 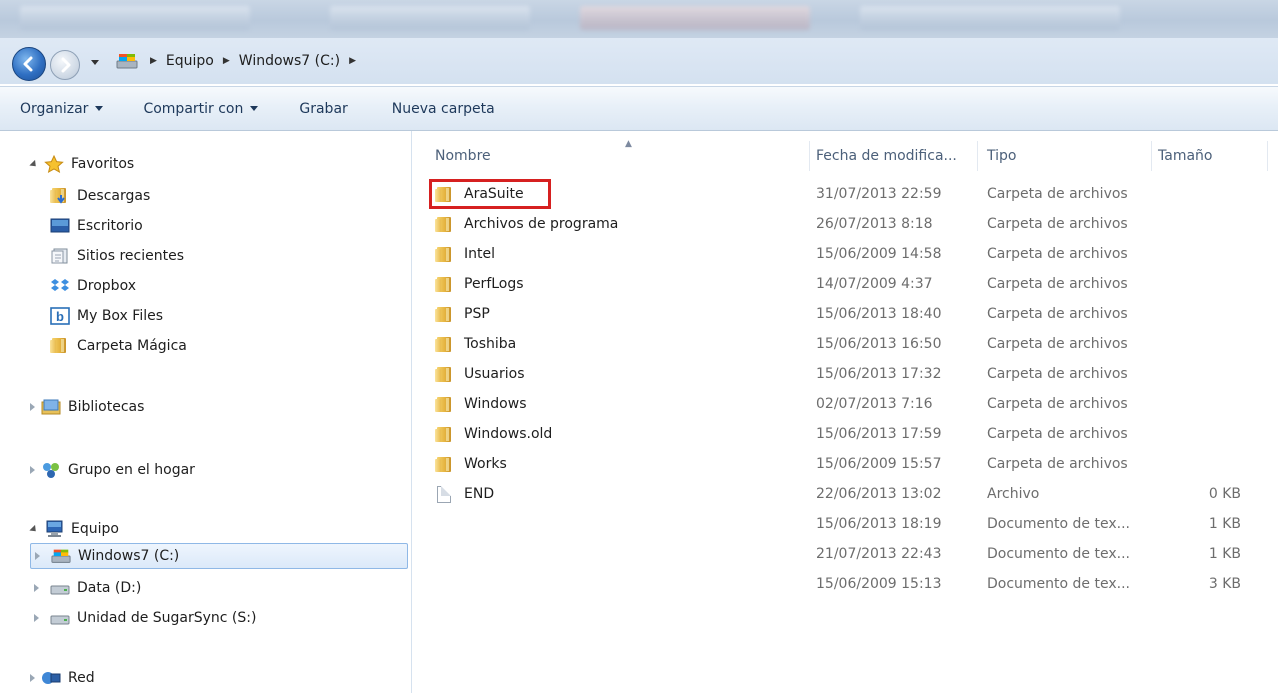 What do you see at coordinates (130, 256) in the screenshot?
I see `nav-label: Sitios recientes` at bounding box center [130, 256].